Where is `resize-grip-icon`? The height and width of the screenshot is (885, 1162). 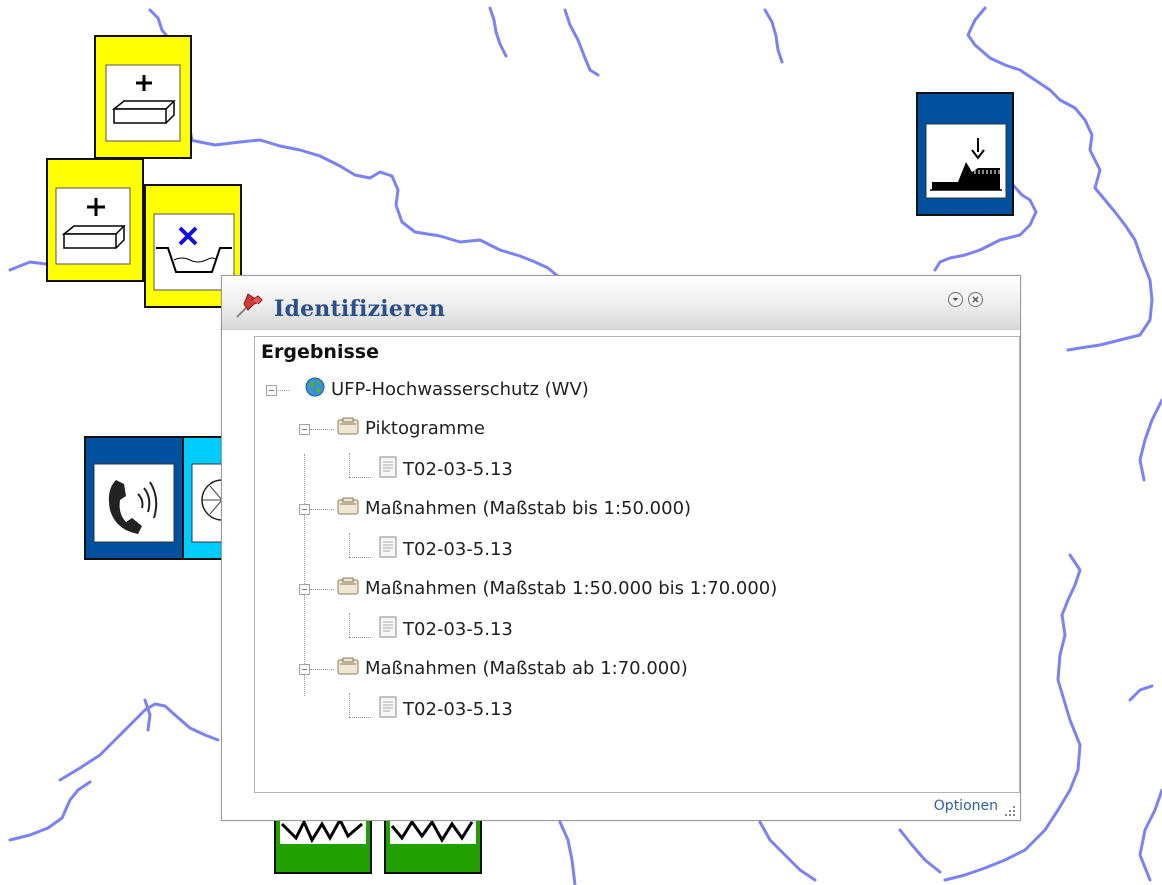
resize-grip-icon is located at coordinates (1010, 810).